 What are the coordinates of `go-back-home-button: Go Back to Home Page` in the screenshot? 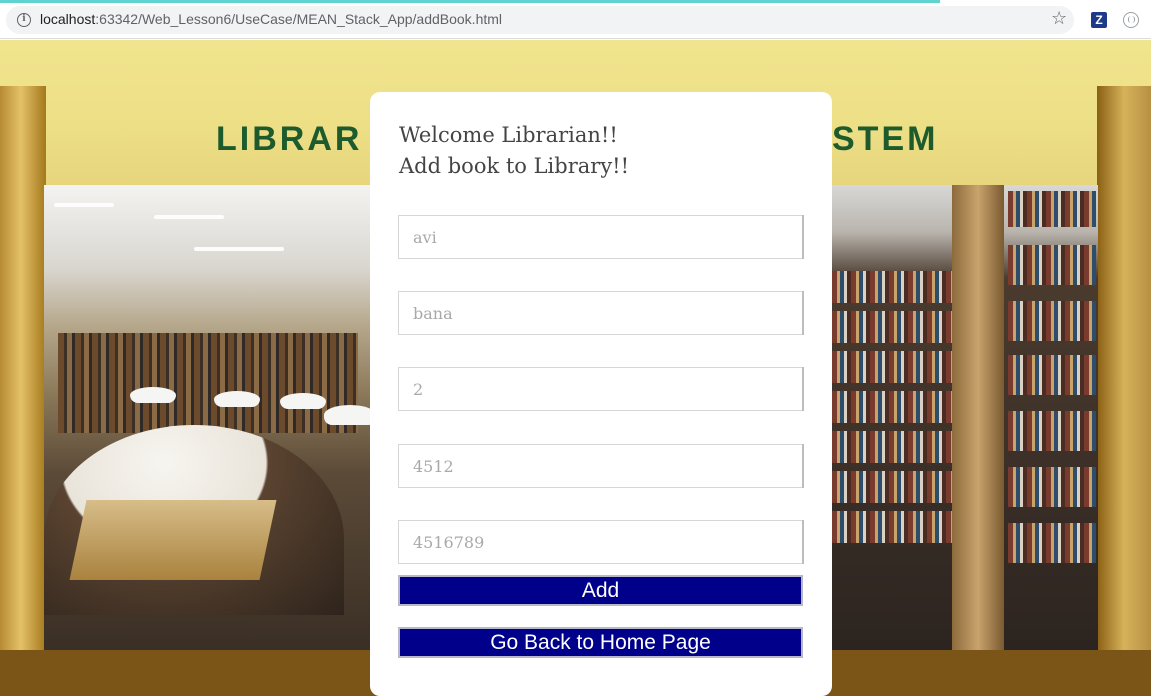 It's located at (600, 642).